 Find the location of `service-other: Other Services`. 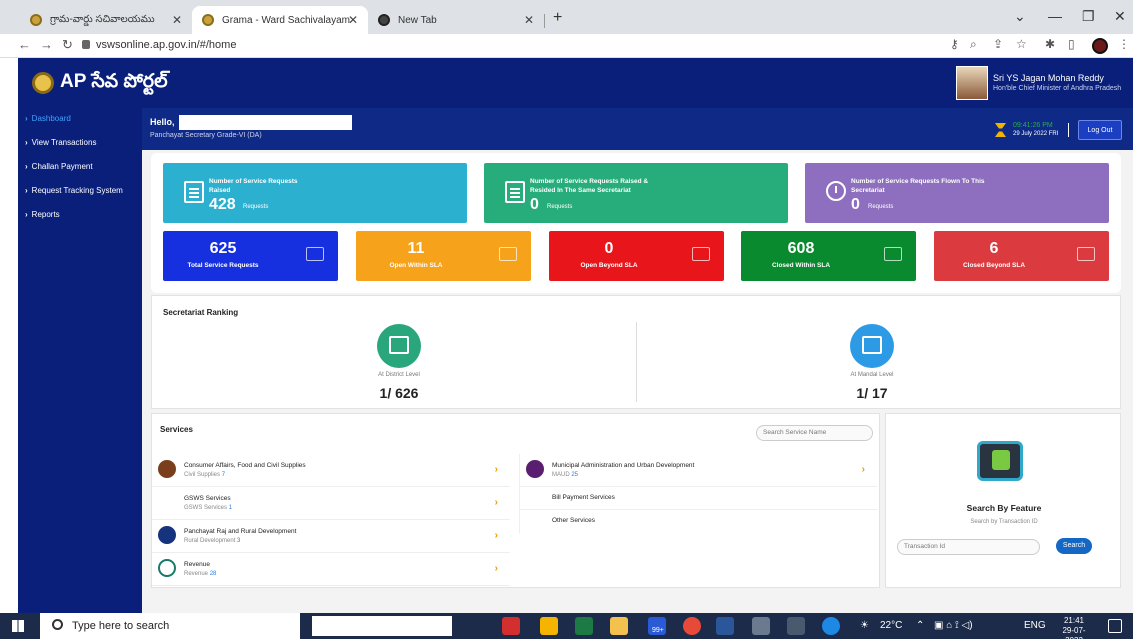

service-other: Other Services is located at coordinates (698, 521).